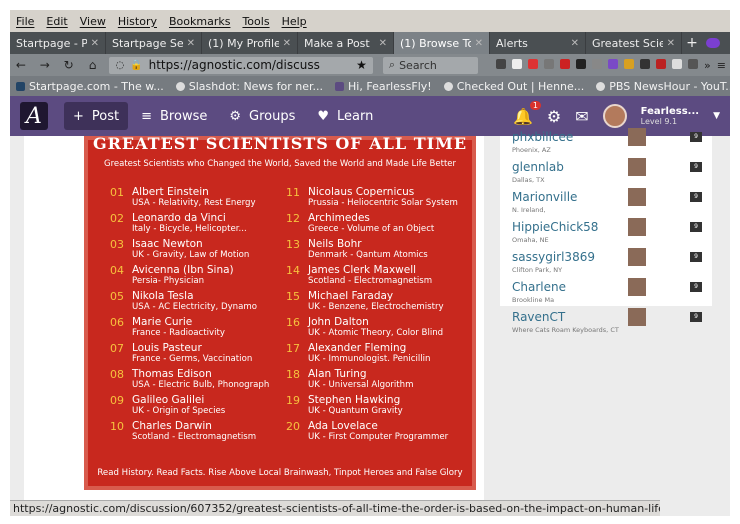 The width and height of the screenshot is (740, 524). I want to click on item-name: Leonardo da Vinci, so click(179, 218).